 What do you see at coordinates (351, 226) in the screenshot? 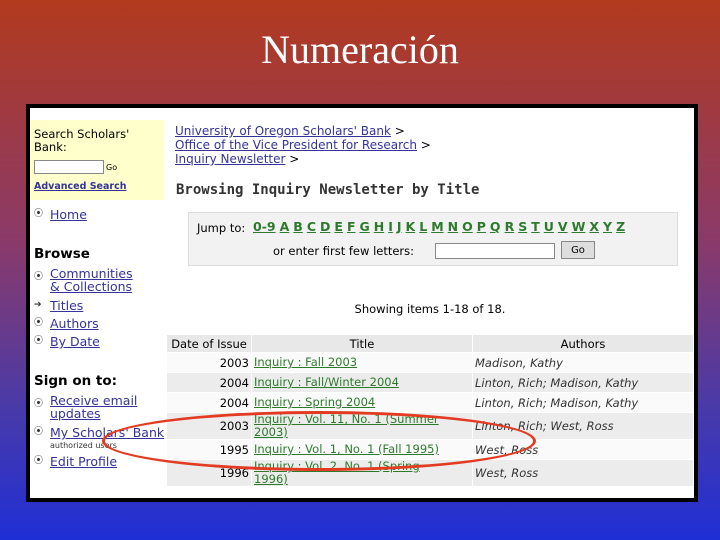
I see `letter-link: F` at bounding box center [351, 226].